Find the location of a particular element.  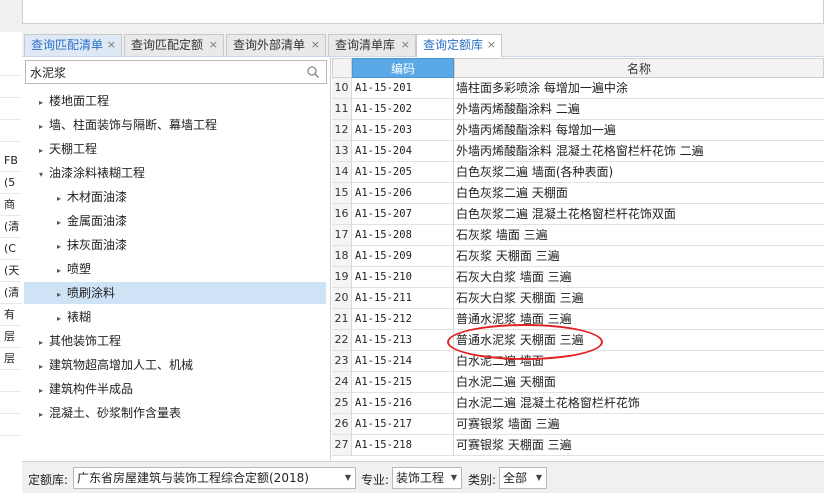

table-row: 23 A1-15-214 白水泥二遍 墙面 is located at coordinates (578, 361).